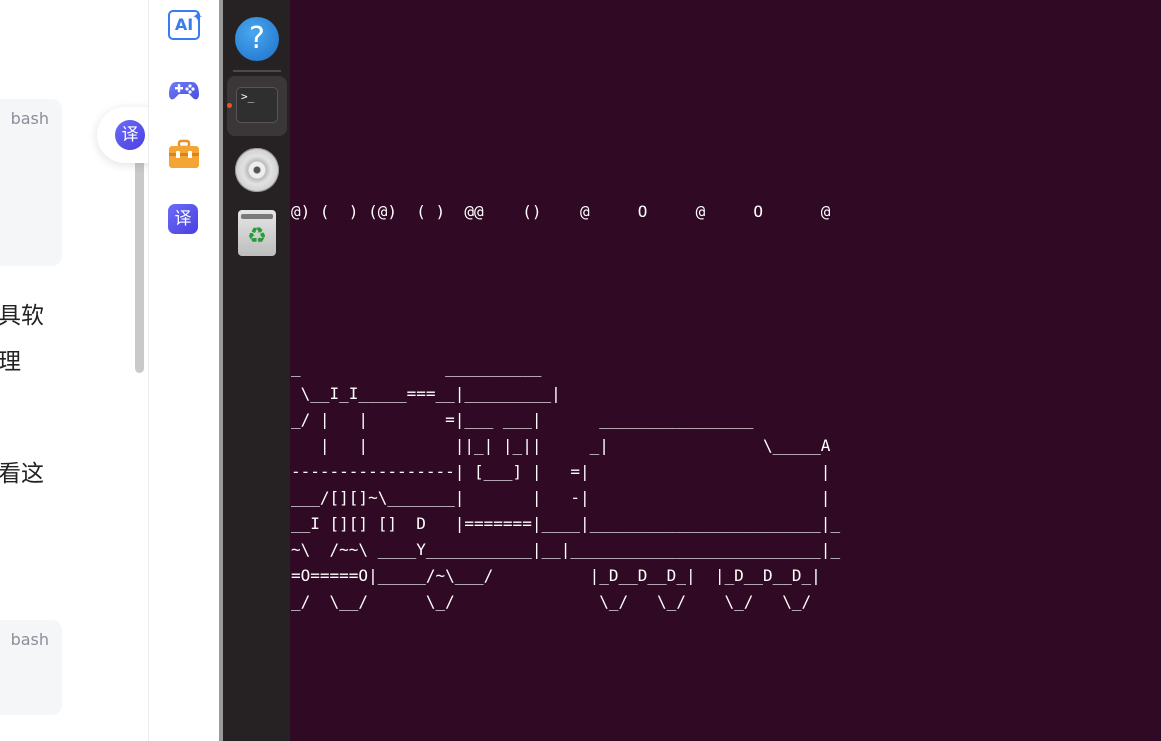 The width and height of the screenshot is (1161, 741). What do you see at coordinates (561, 497) in the screenshot?
I see `terminal-train-line: ___/[][]~\_______| | -| |` at bounding box center [561, 497].